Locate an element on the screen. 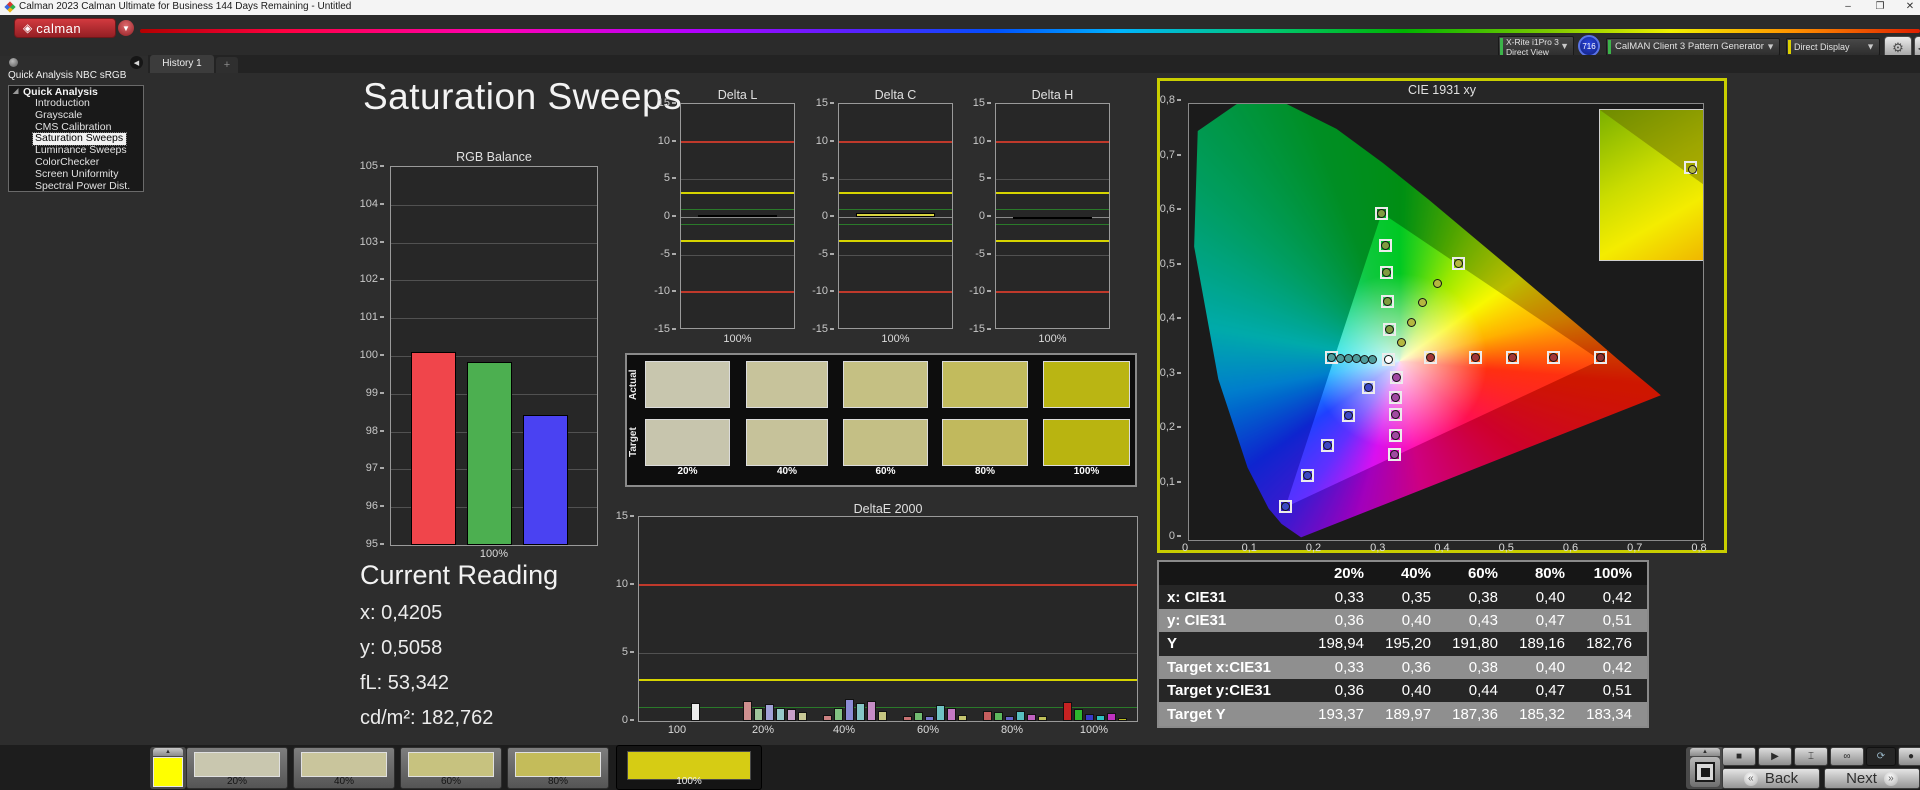 The height and width of the screenshot is (790, 1920). stop-icon: ■ is located at coordinates (1739, 756).